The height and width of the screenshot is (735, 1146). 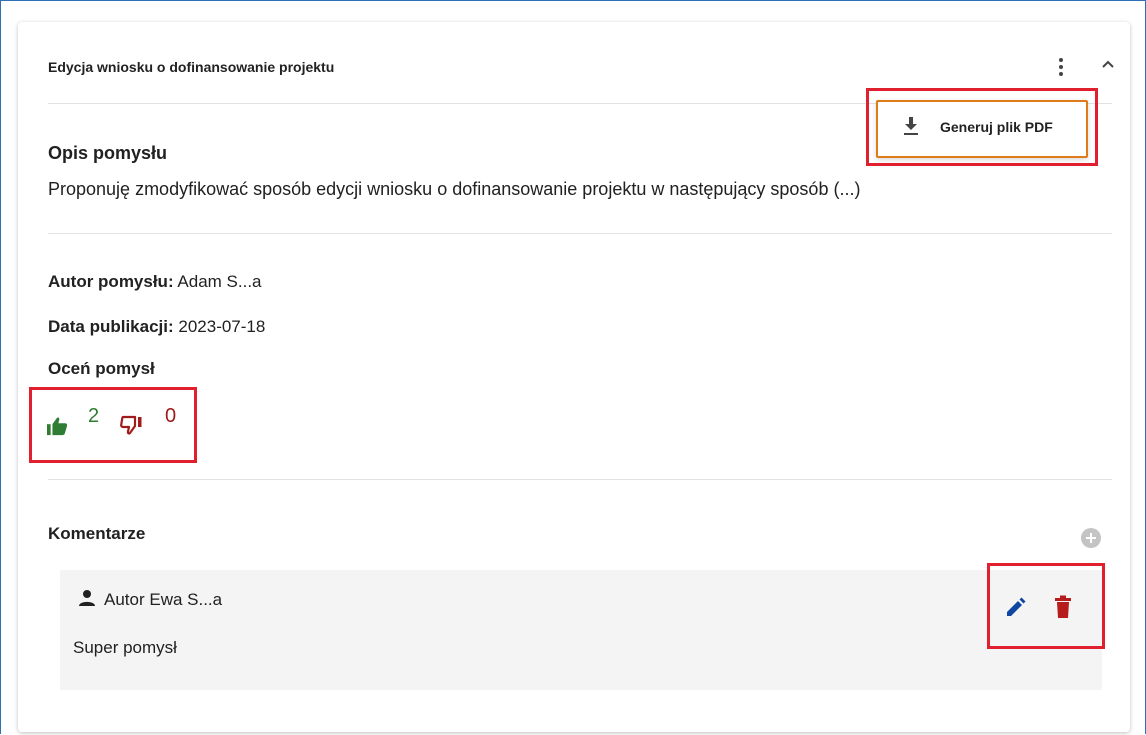 I want to click on date-value: 2023-07-18, so click(x=222, y=326).